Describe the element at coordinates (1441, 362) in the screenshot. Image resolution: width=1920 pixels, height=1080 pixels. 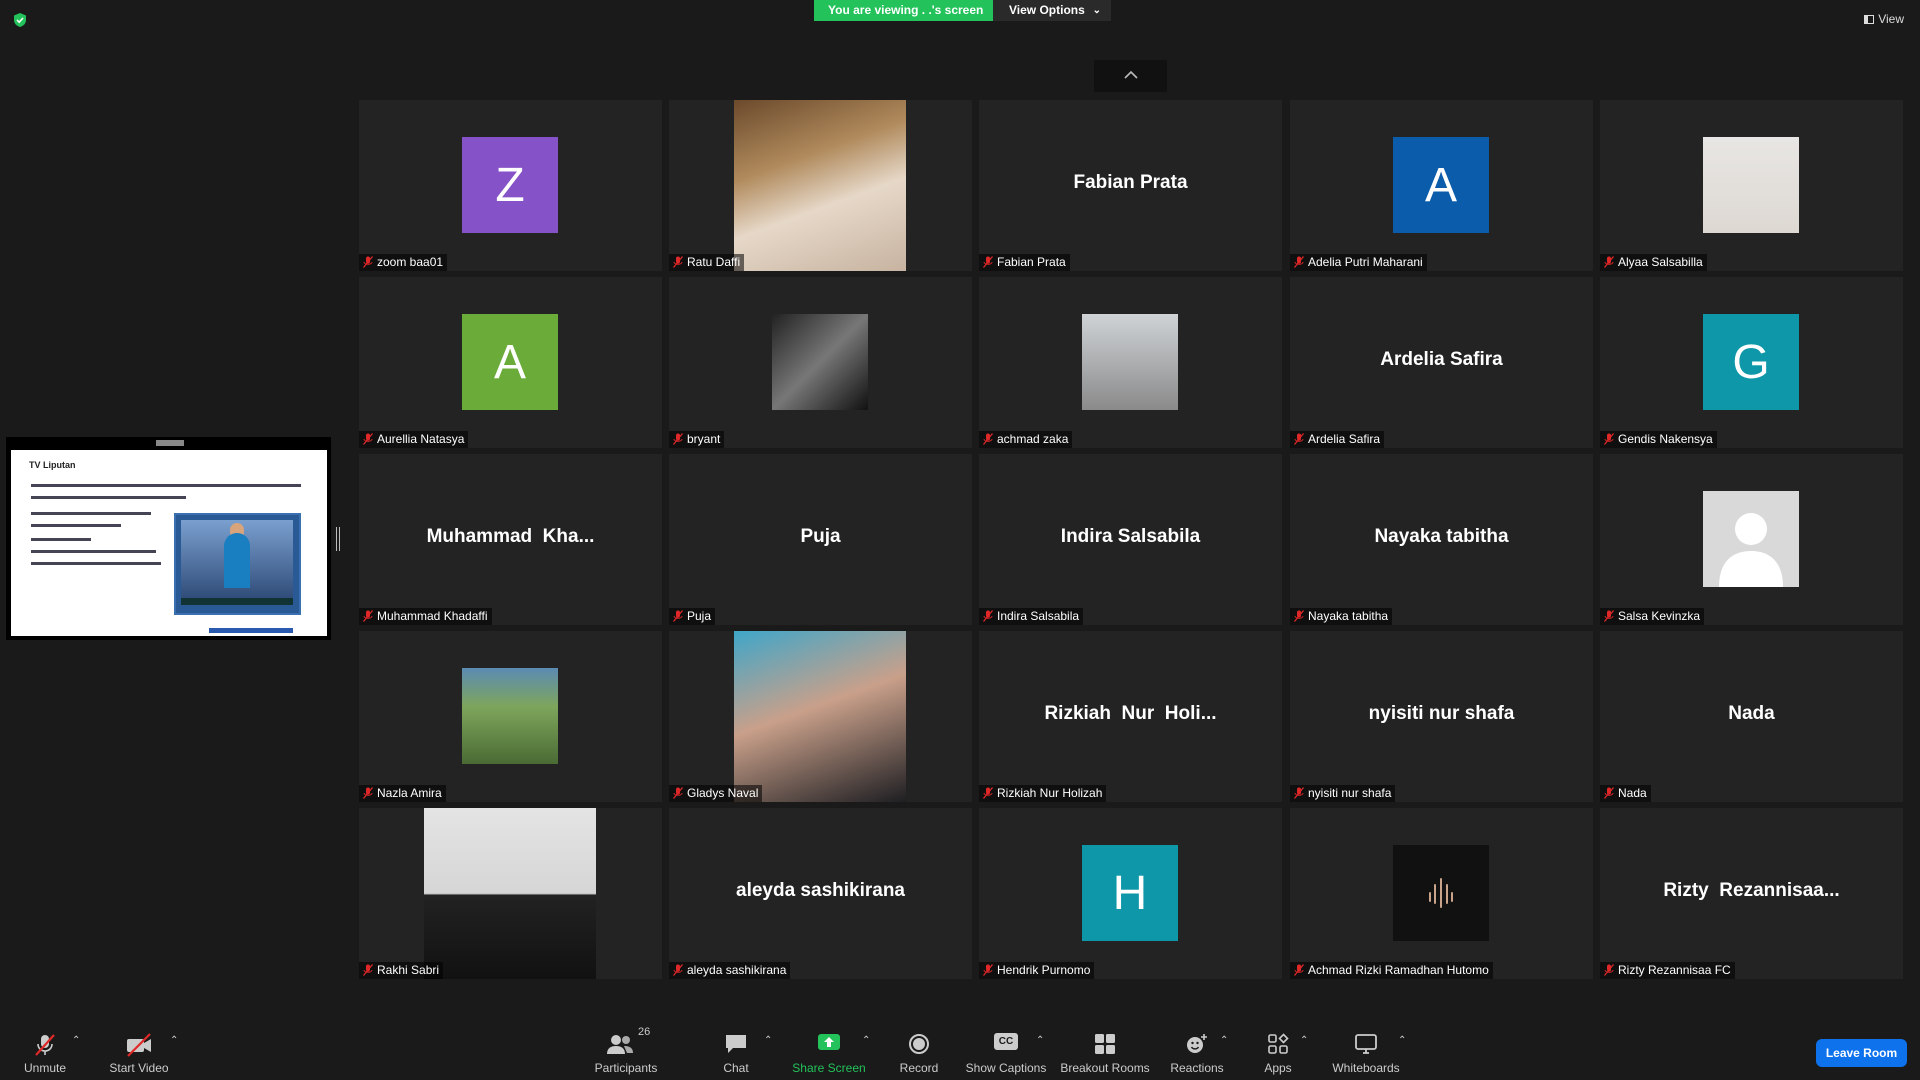
I see `participant-tile: Ardelia Safira Ardelia Safira` at that location.